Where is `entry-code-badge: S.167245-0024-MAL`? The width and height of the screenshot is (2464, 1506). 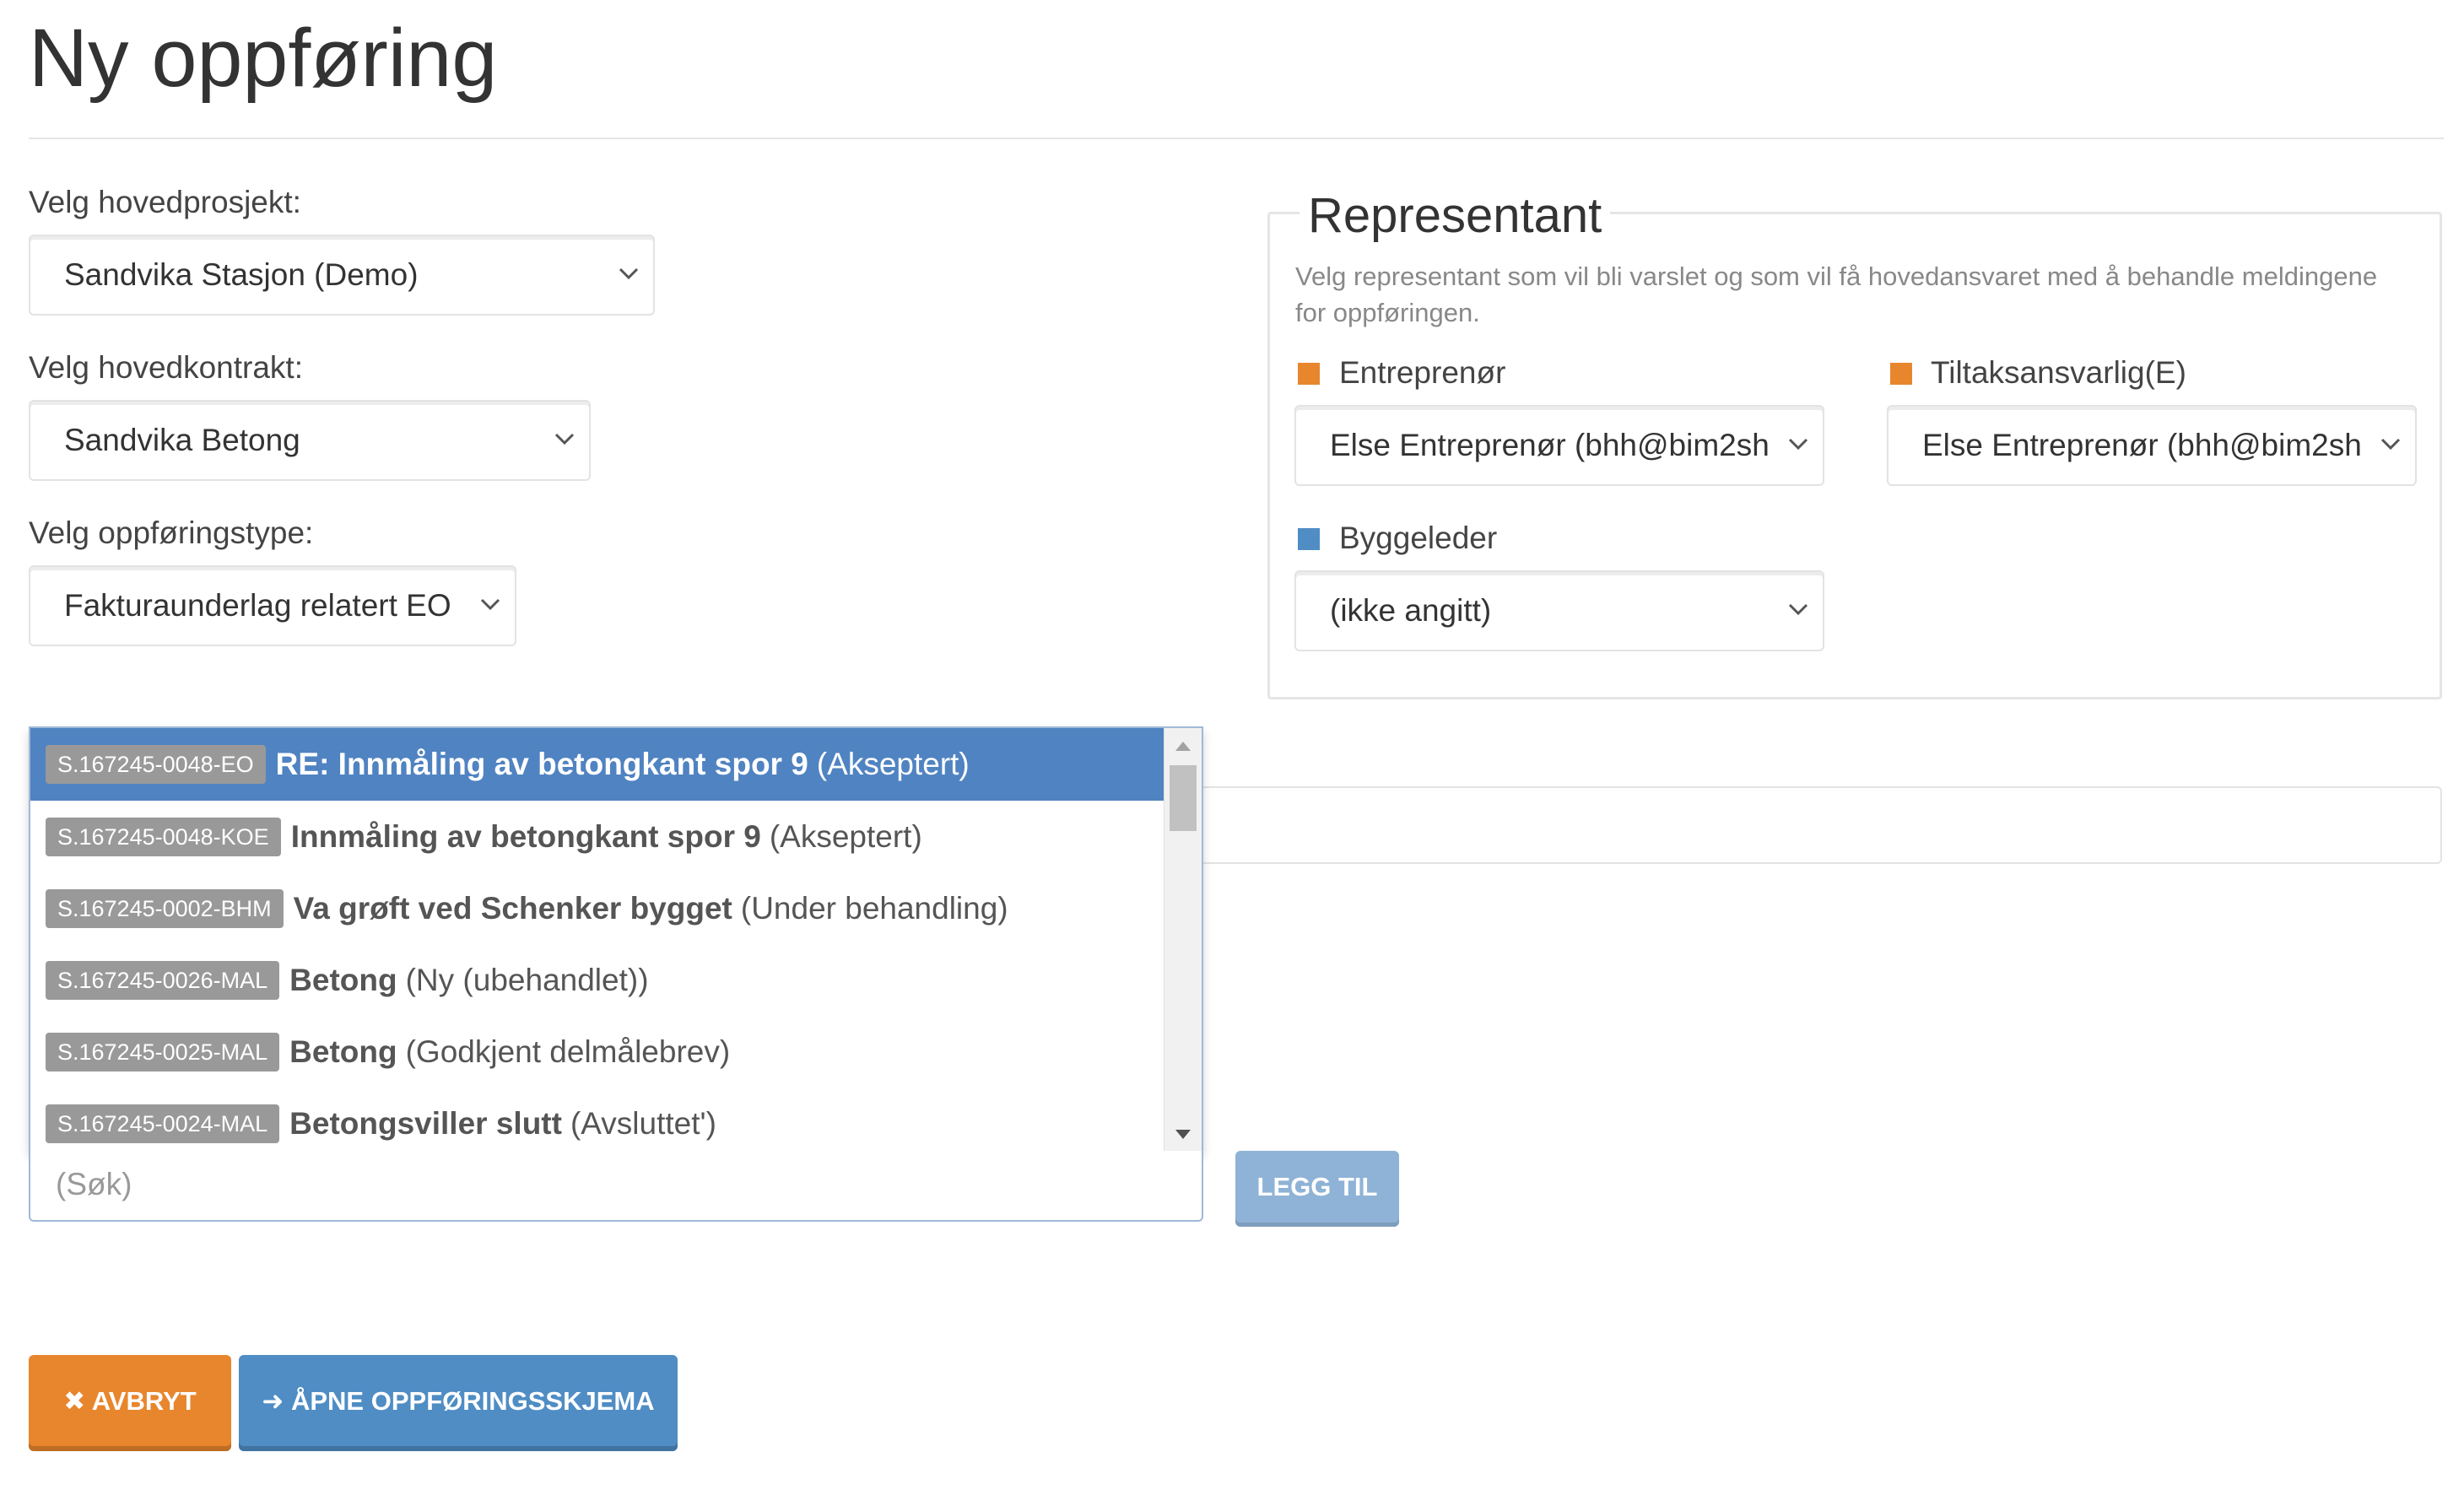 entry-code-badge: S.167245-0024-MAL is located at coordinates (163, 1123).